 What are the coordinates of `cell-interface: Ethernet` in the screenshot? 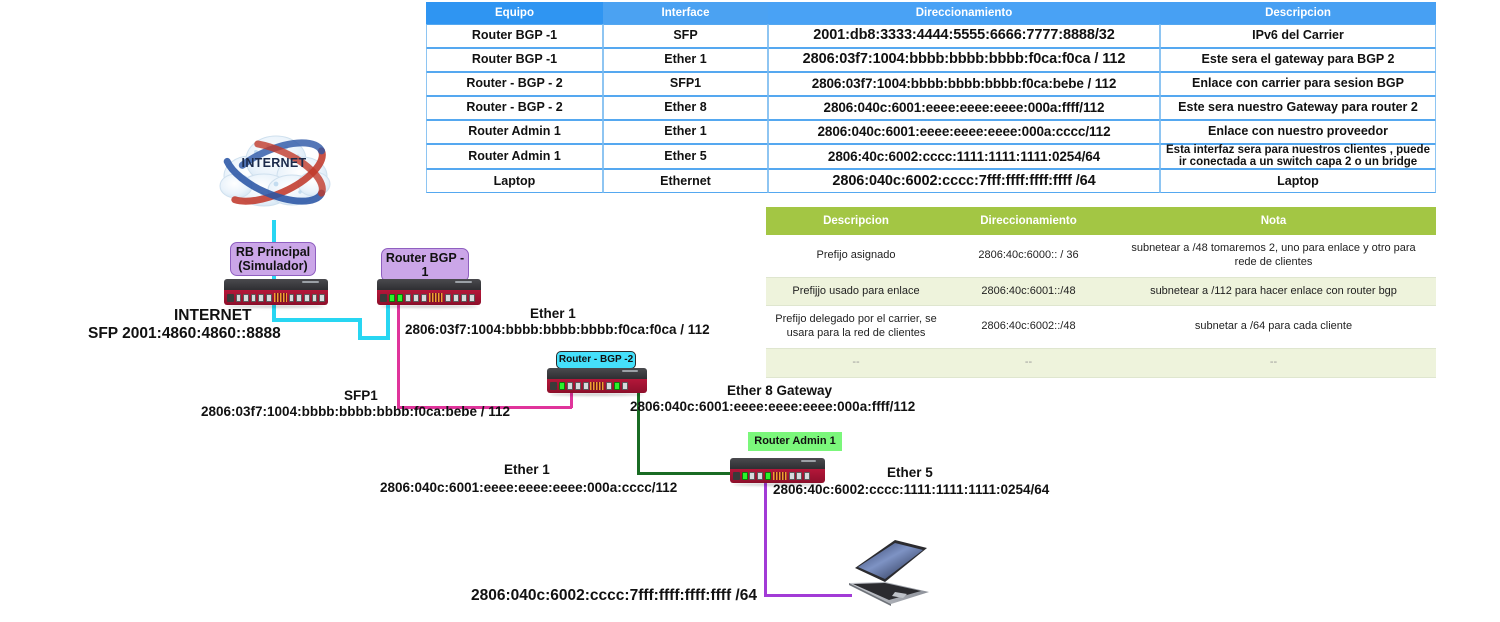 It's located at (685, 181).